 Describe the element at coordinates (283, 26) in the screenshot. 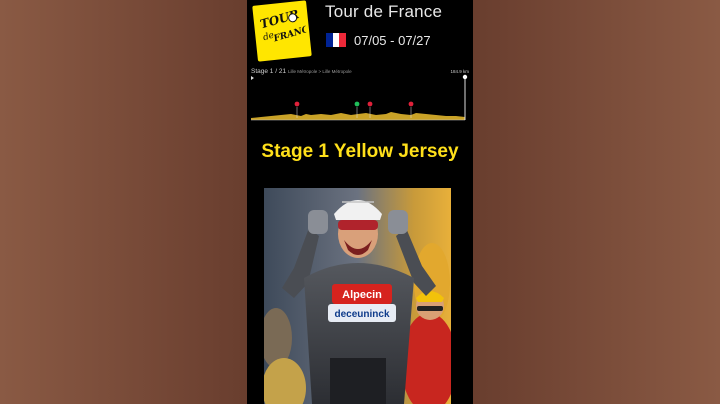

I see `tdf-logo-icon: TOUR de FRANCE` at that location.